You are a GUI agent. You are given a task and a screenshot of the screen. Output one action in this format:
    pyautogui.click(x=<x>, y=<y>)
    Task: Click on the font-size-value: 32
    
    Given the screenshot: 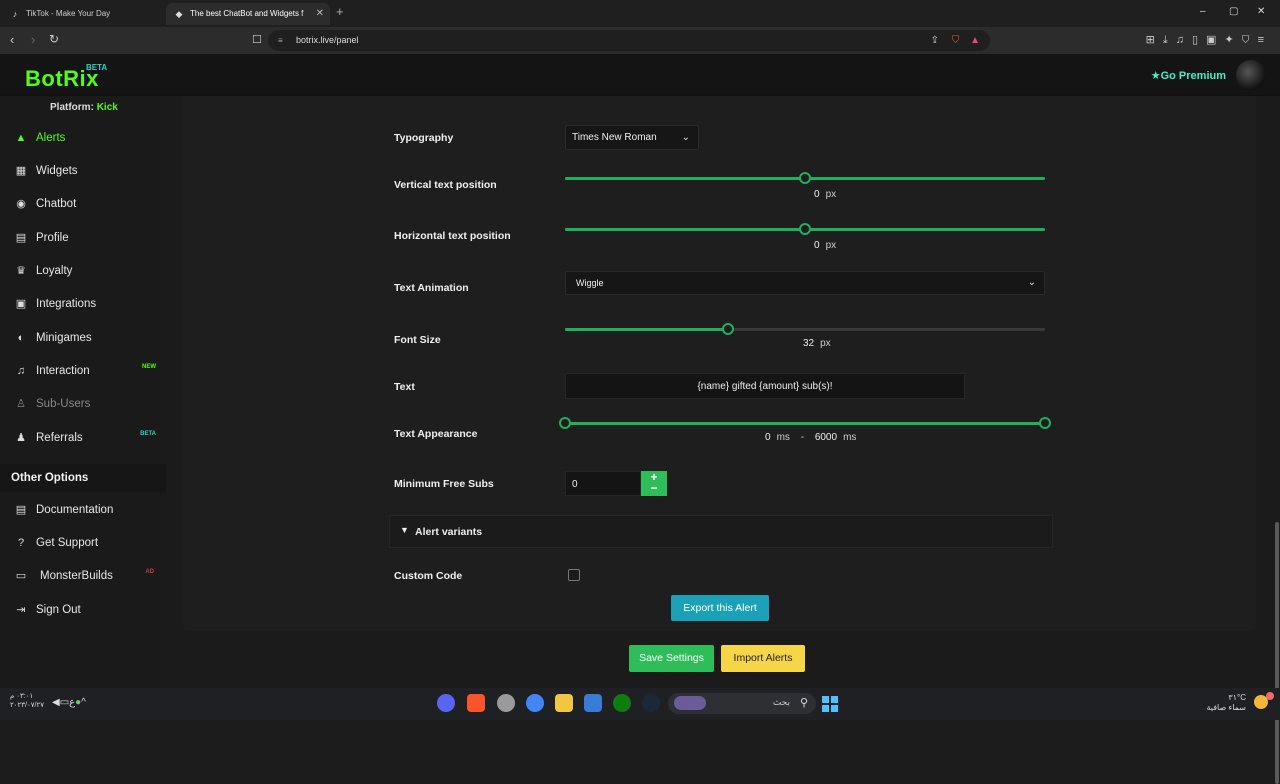 What is the action you would take?
    pyautogui.click(x=809, y=343)
    